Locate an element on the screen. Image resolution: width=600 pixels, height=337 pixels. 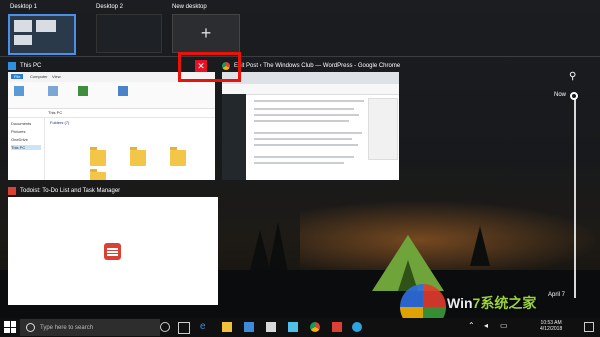
plus-icon: + is located at coordinates (206, 33).